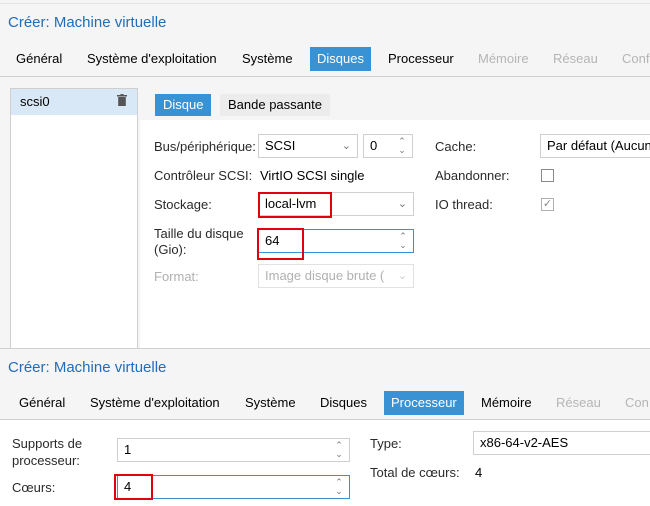 This screenshot has width=650, height=506. I want to click on subtab-disk: Disque, so click(183, 105).